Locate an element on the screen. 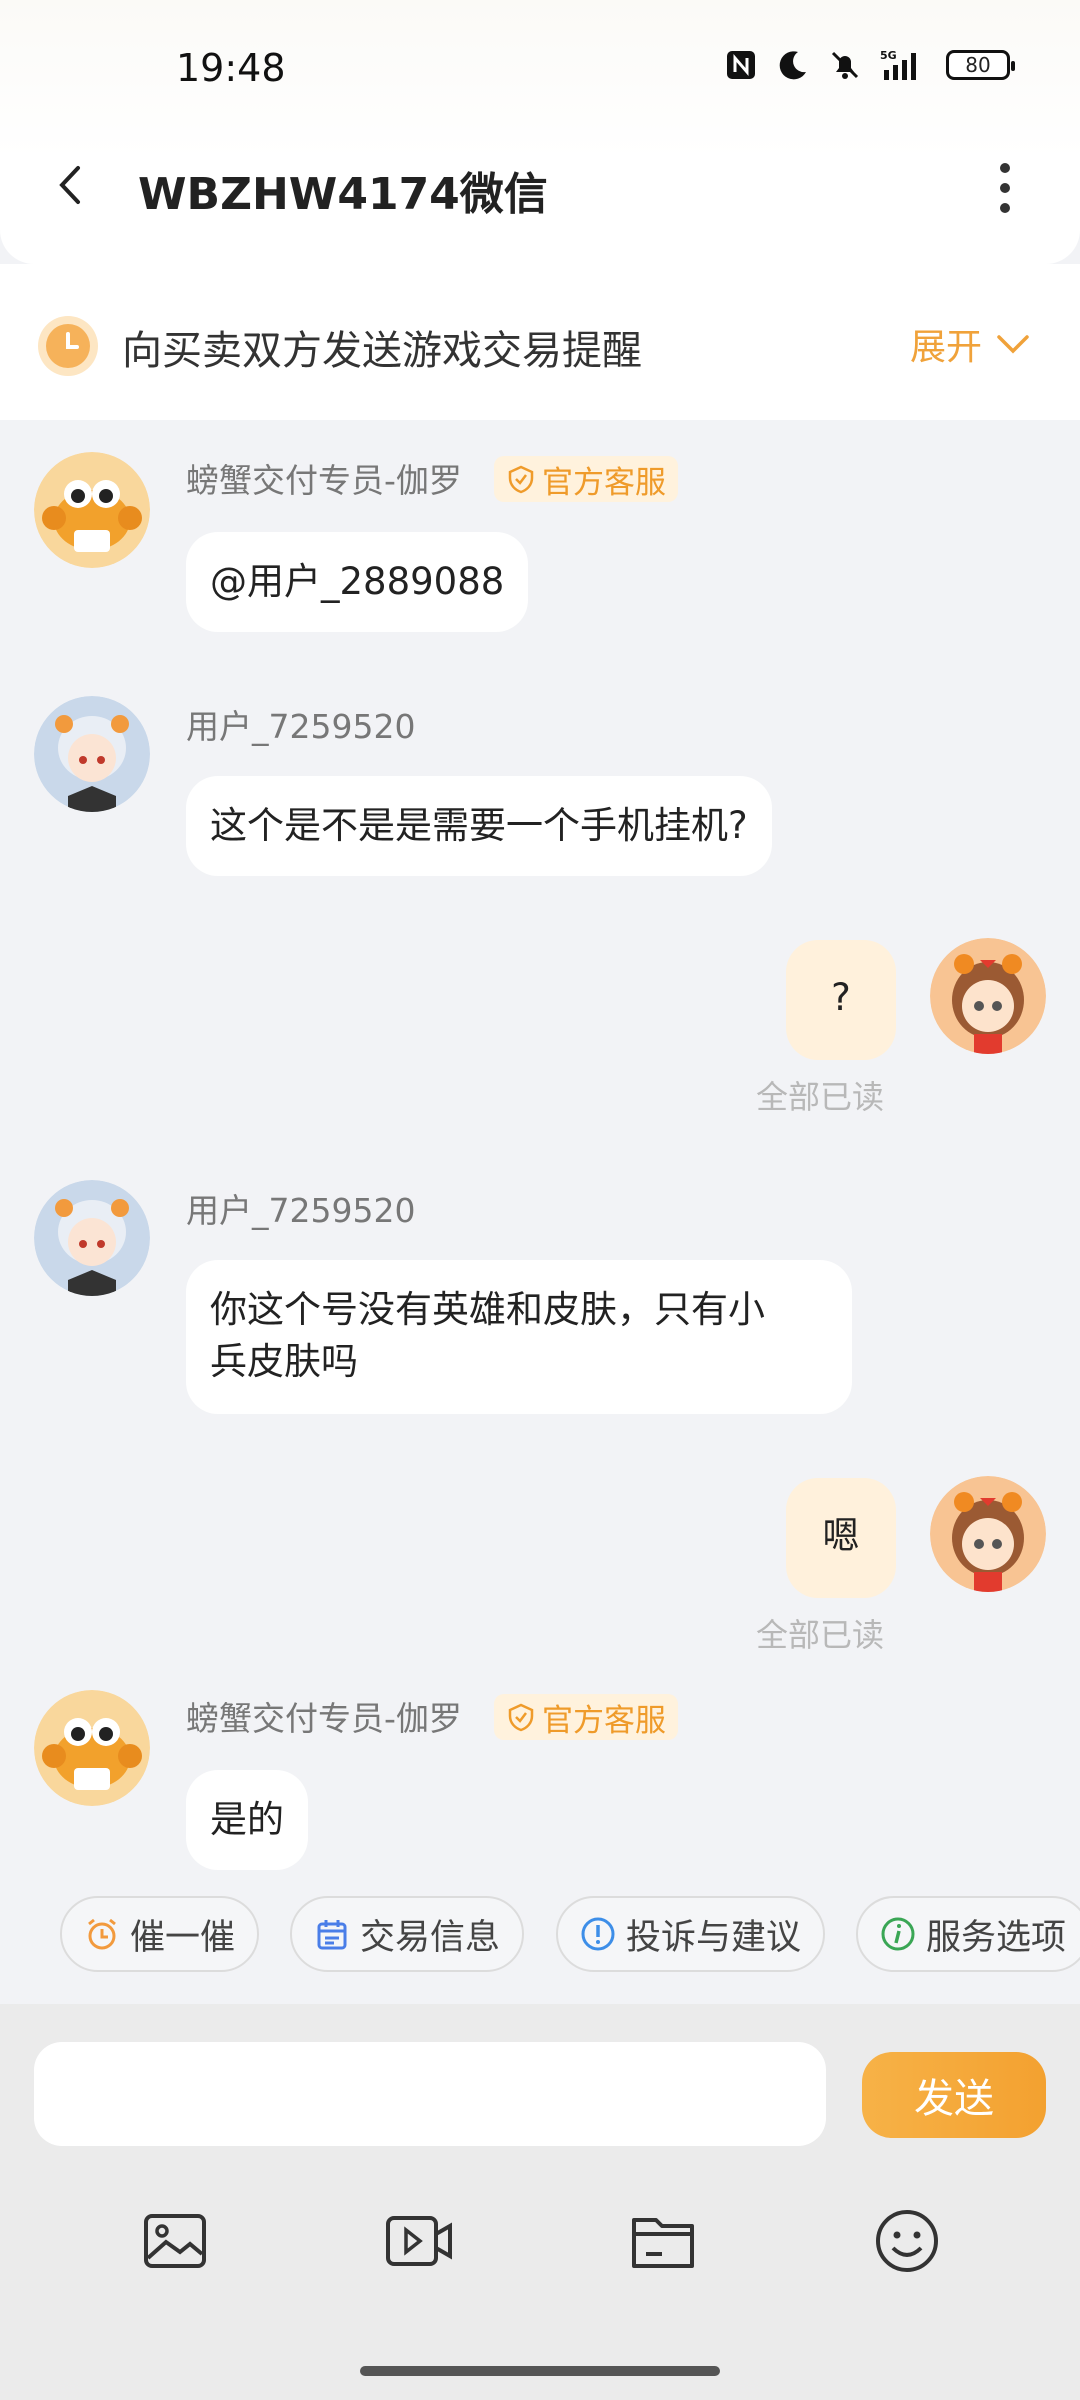  battery-level: 80 is located at coordinates (978, 65).